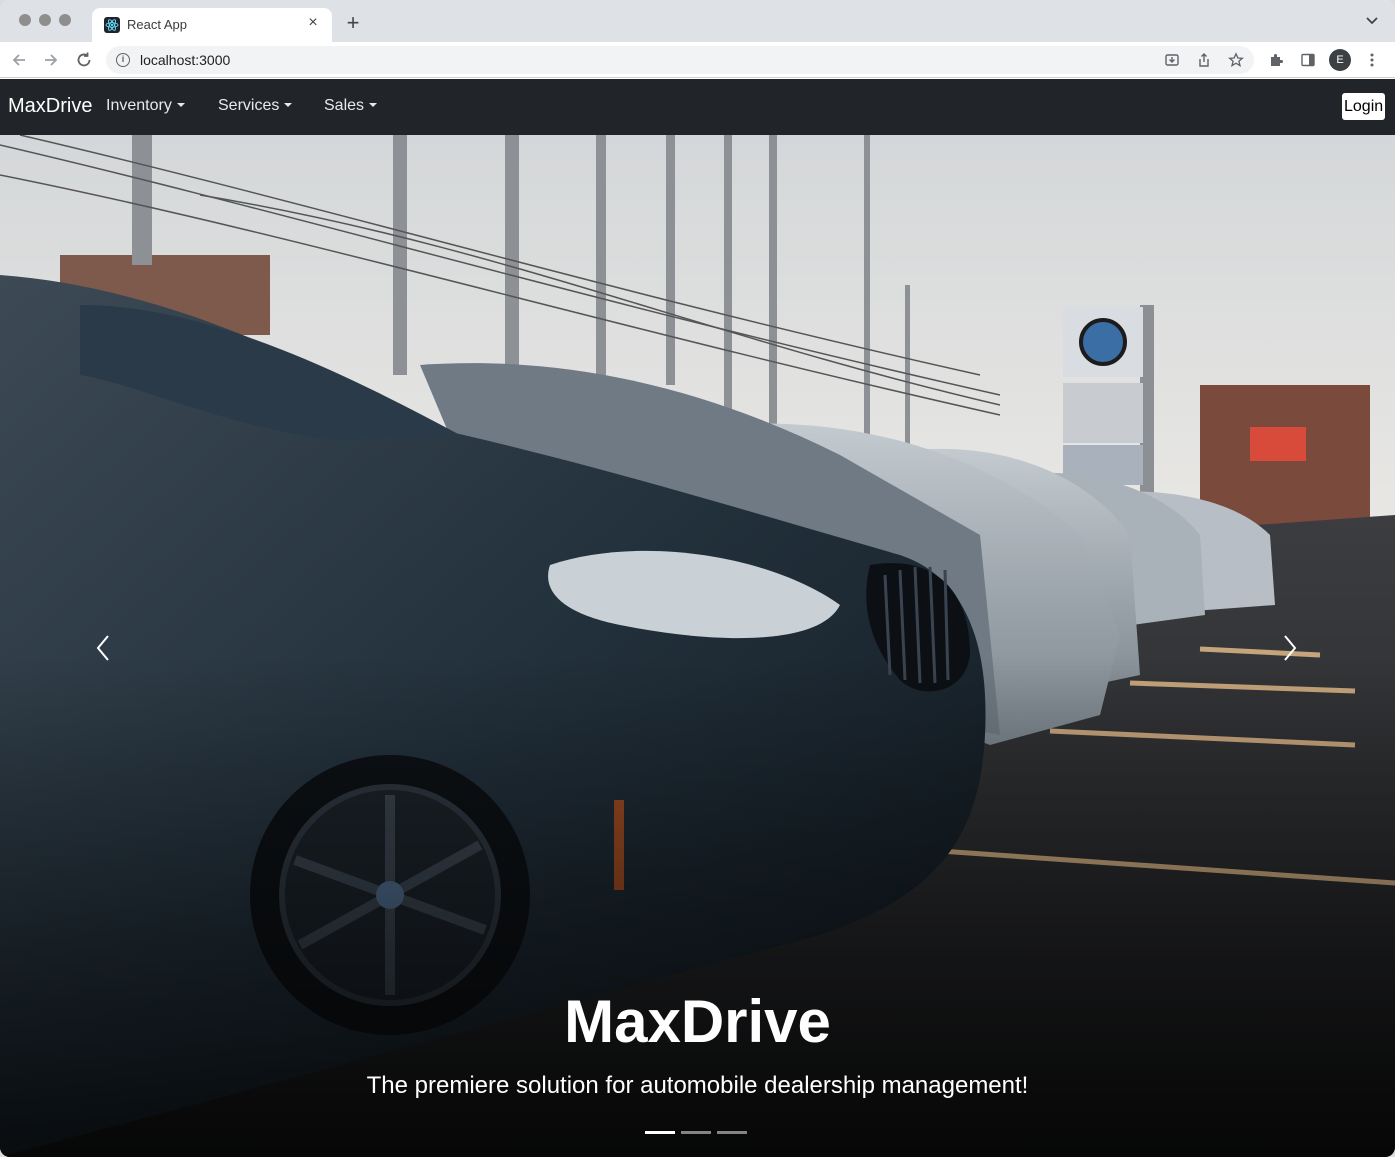 This screenshot has height=1157, width=1395. I want to click on carousel-prev-icon, so click(104, 648).